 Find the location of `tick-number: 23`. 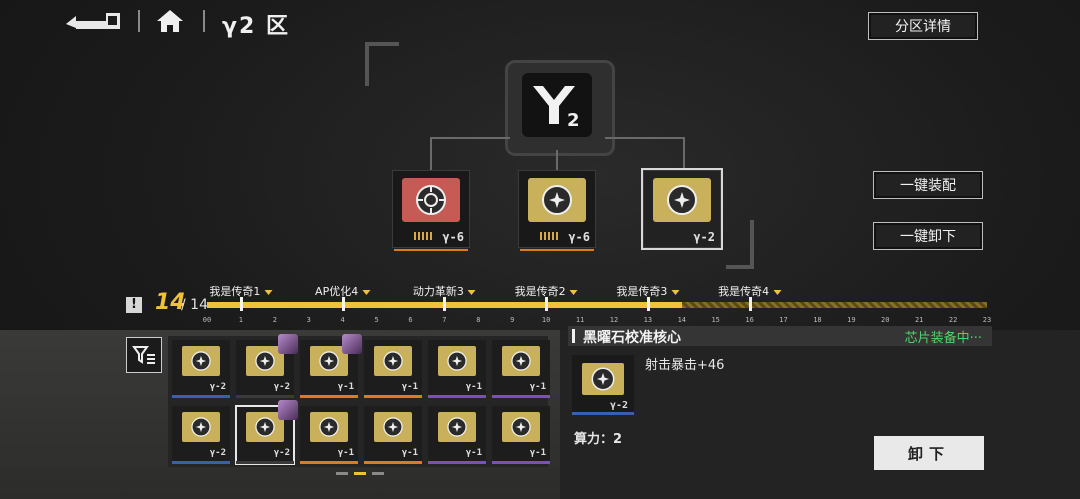

tick-number: 23 is located at coordinates (987, 320).